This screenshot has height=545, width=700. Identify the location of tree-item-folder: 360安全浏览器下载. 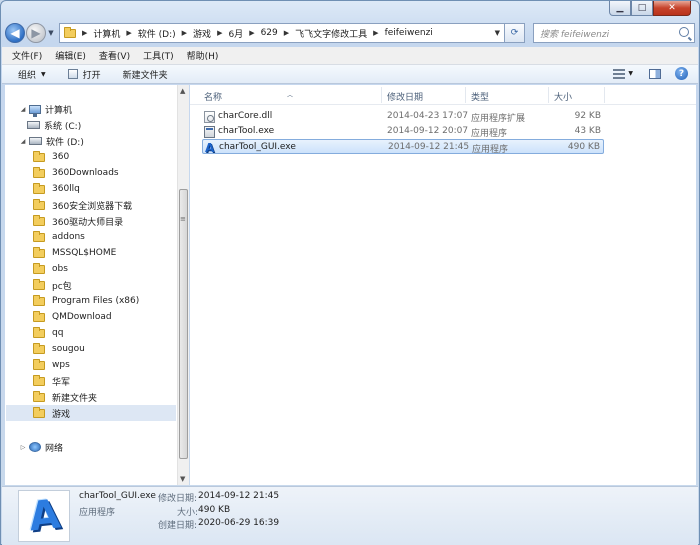
(82, 205).